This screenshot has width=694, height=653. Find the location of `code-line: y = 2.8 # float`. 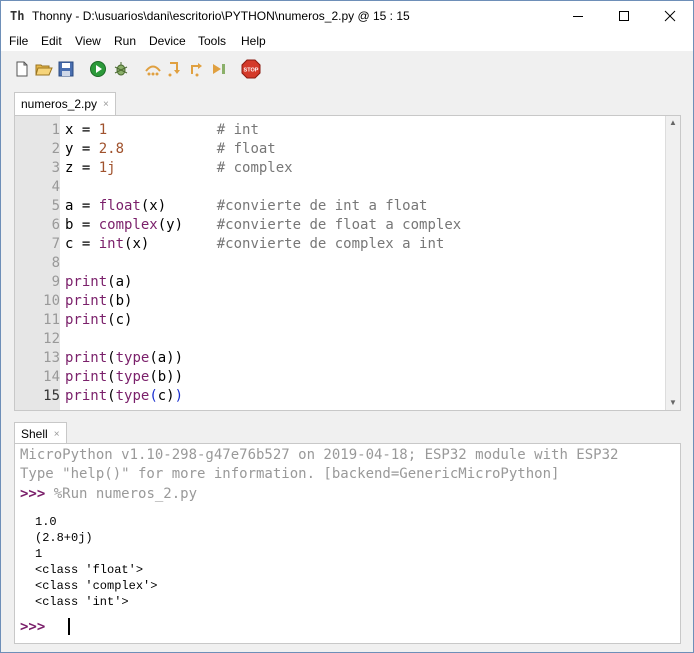

code-line: y = 2.8 # float is located at coordinates (170, 149).